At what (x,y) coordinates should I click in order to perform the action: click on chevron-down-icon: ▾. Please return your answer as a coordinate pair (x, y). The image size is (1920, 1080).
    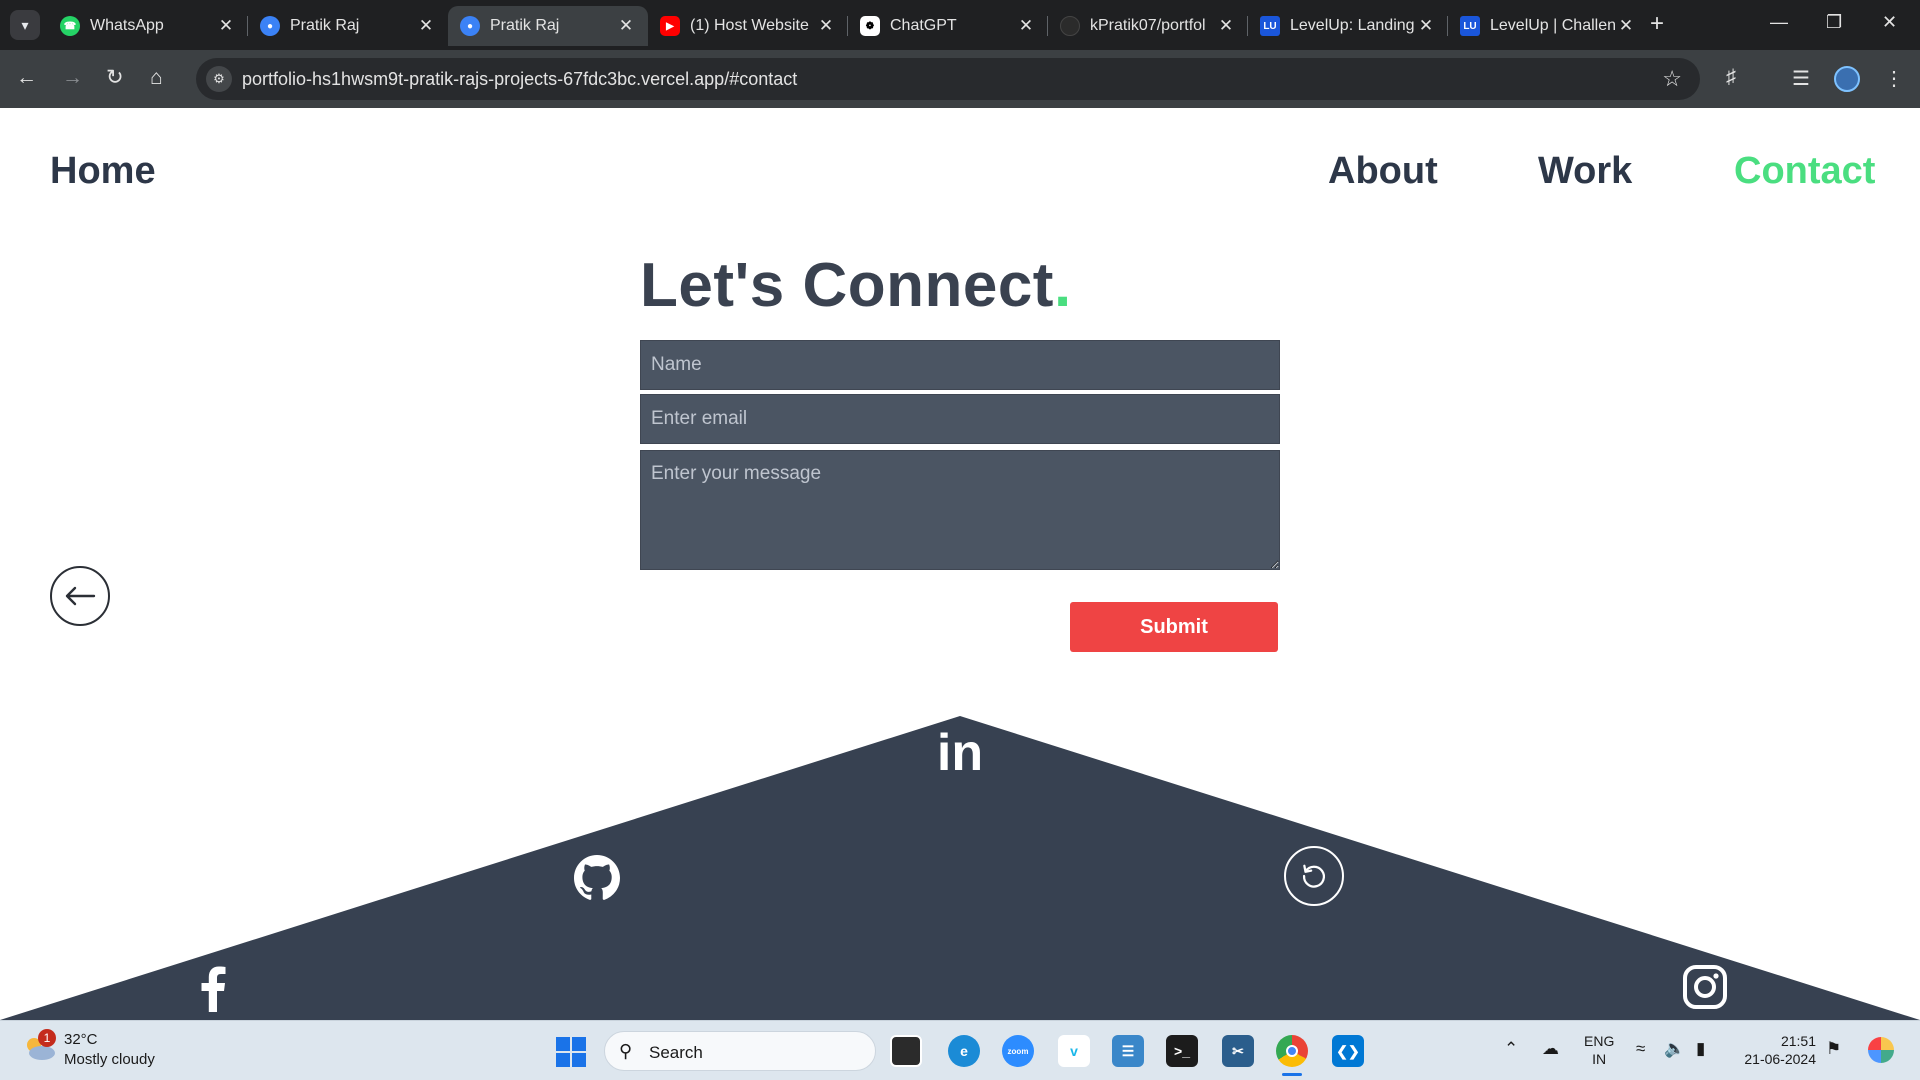
    Looking at the image, I should click on (25, 24).